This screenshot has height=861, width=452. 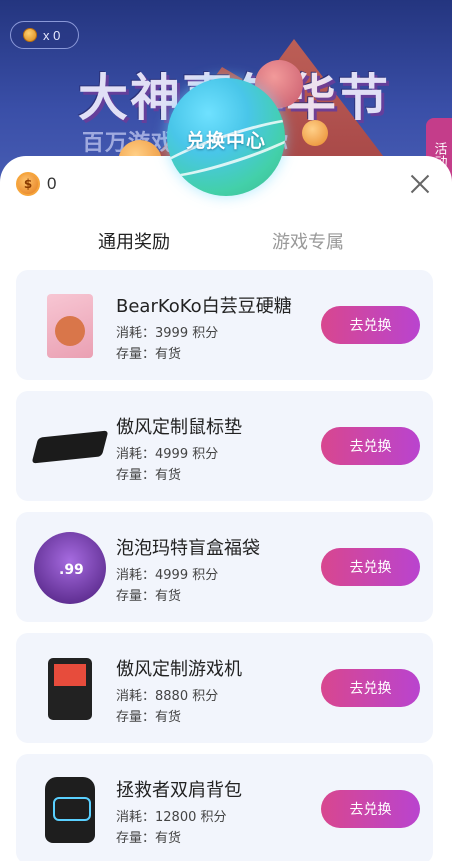 What do you see at coordinates (315, 133) in the screenshot?
I see `planet-decoration-icon` at bounding box center [315, 133].